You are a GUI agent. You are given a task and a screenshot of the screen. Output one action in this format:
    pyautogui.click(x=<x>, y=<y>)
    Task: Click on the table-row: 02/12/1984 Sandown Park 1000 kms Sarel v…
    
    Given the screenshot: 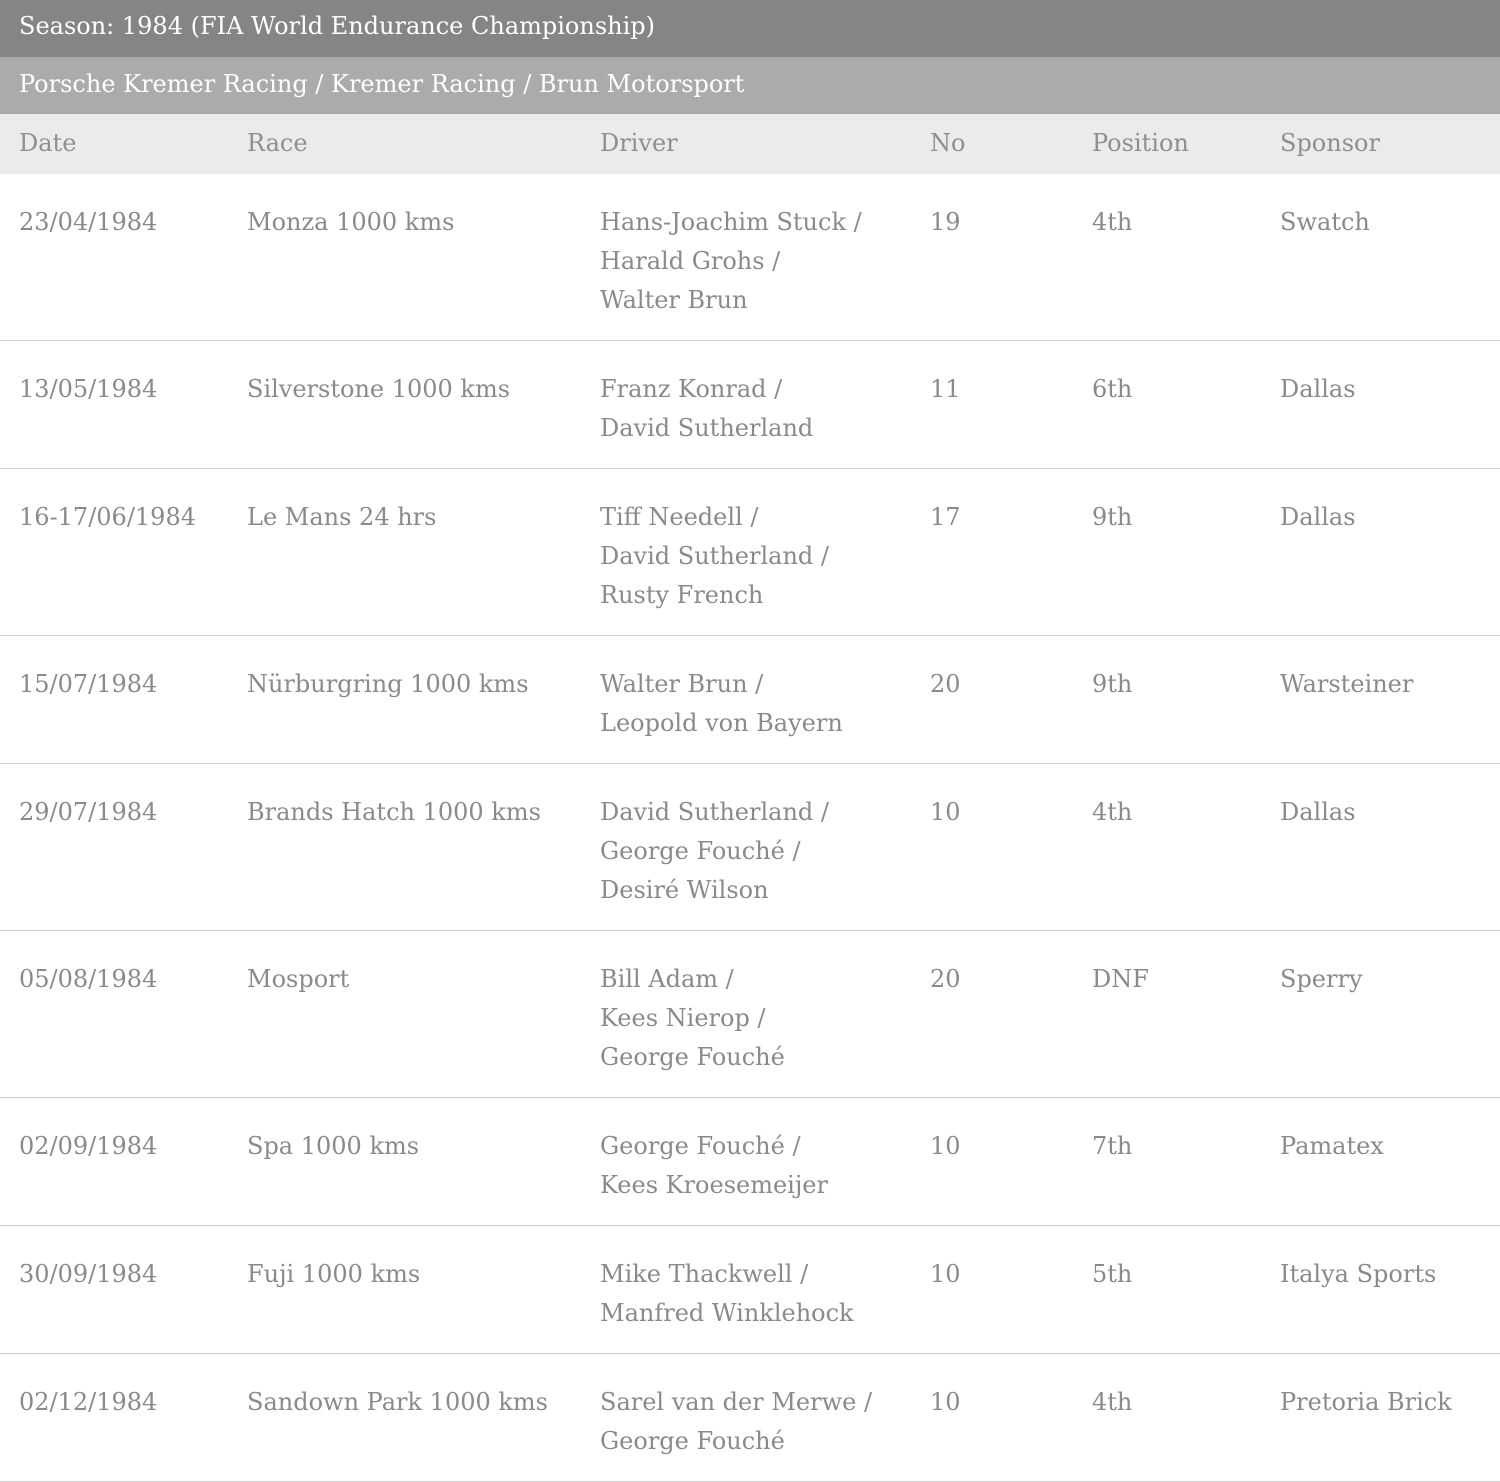 What is the action you would take?
    pyautogui.click(x=750, y=1417)
    